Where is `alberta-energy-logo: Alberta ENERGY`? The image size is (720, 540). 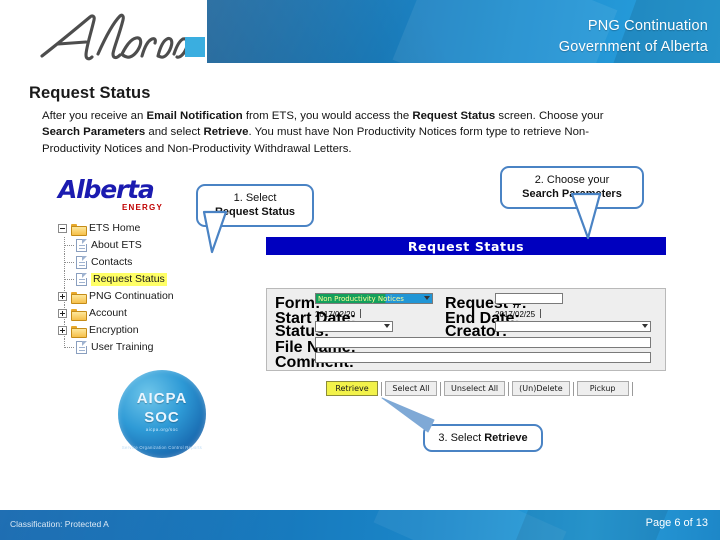
alberta-energy-logo: Alberta ENERGY is located at coordinates (112, 197).